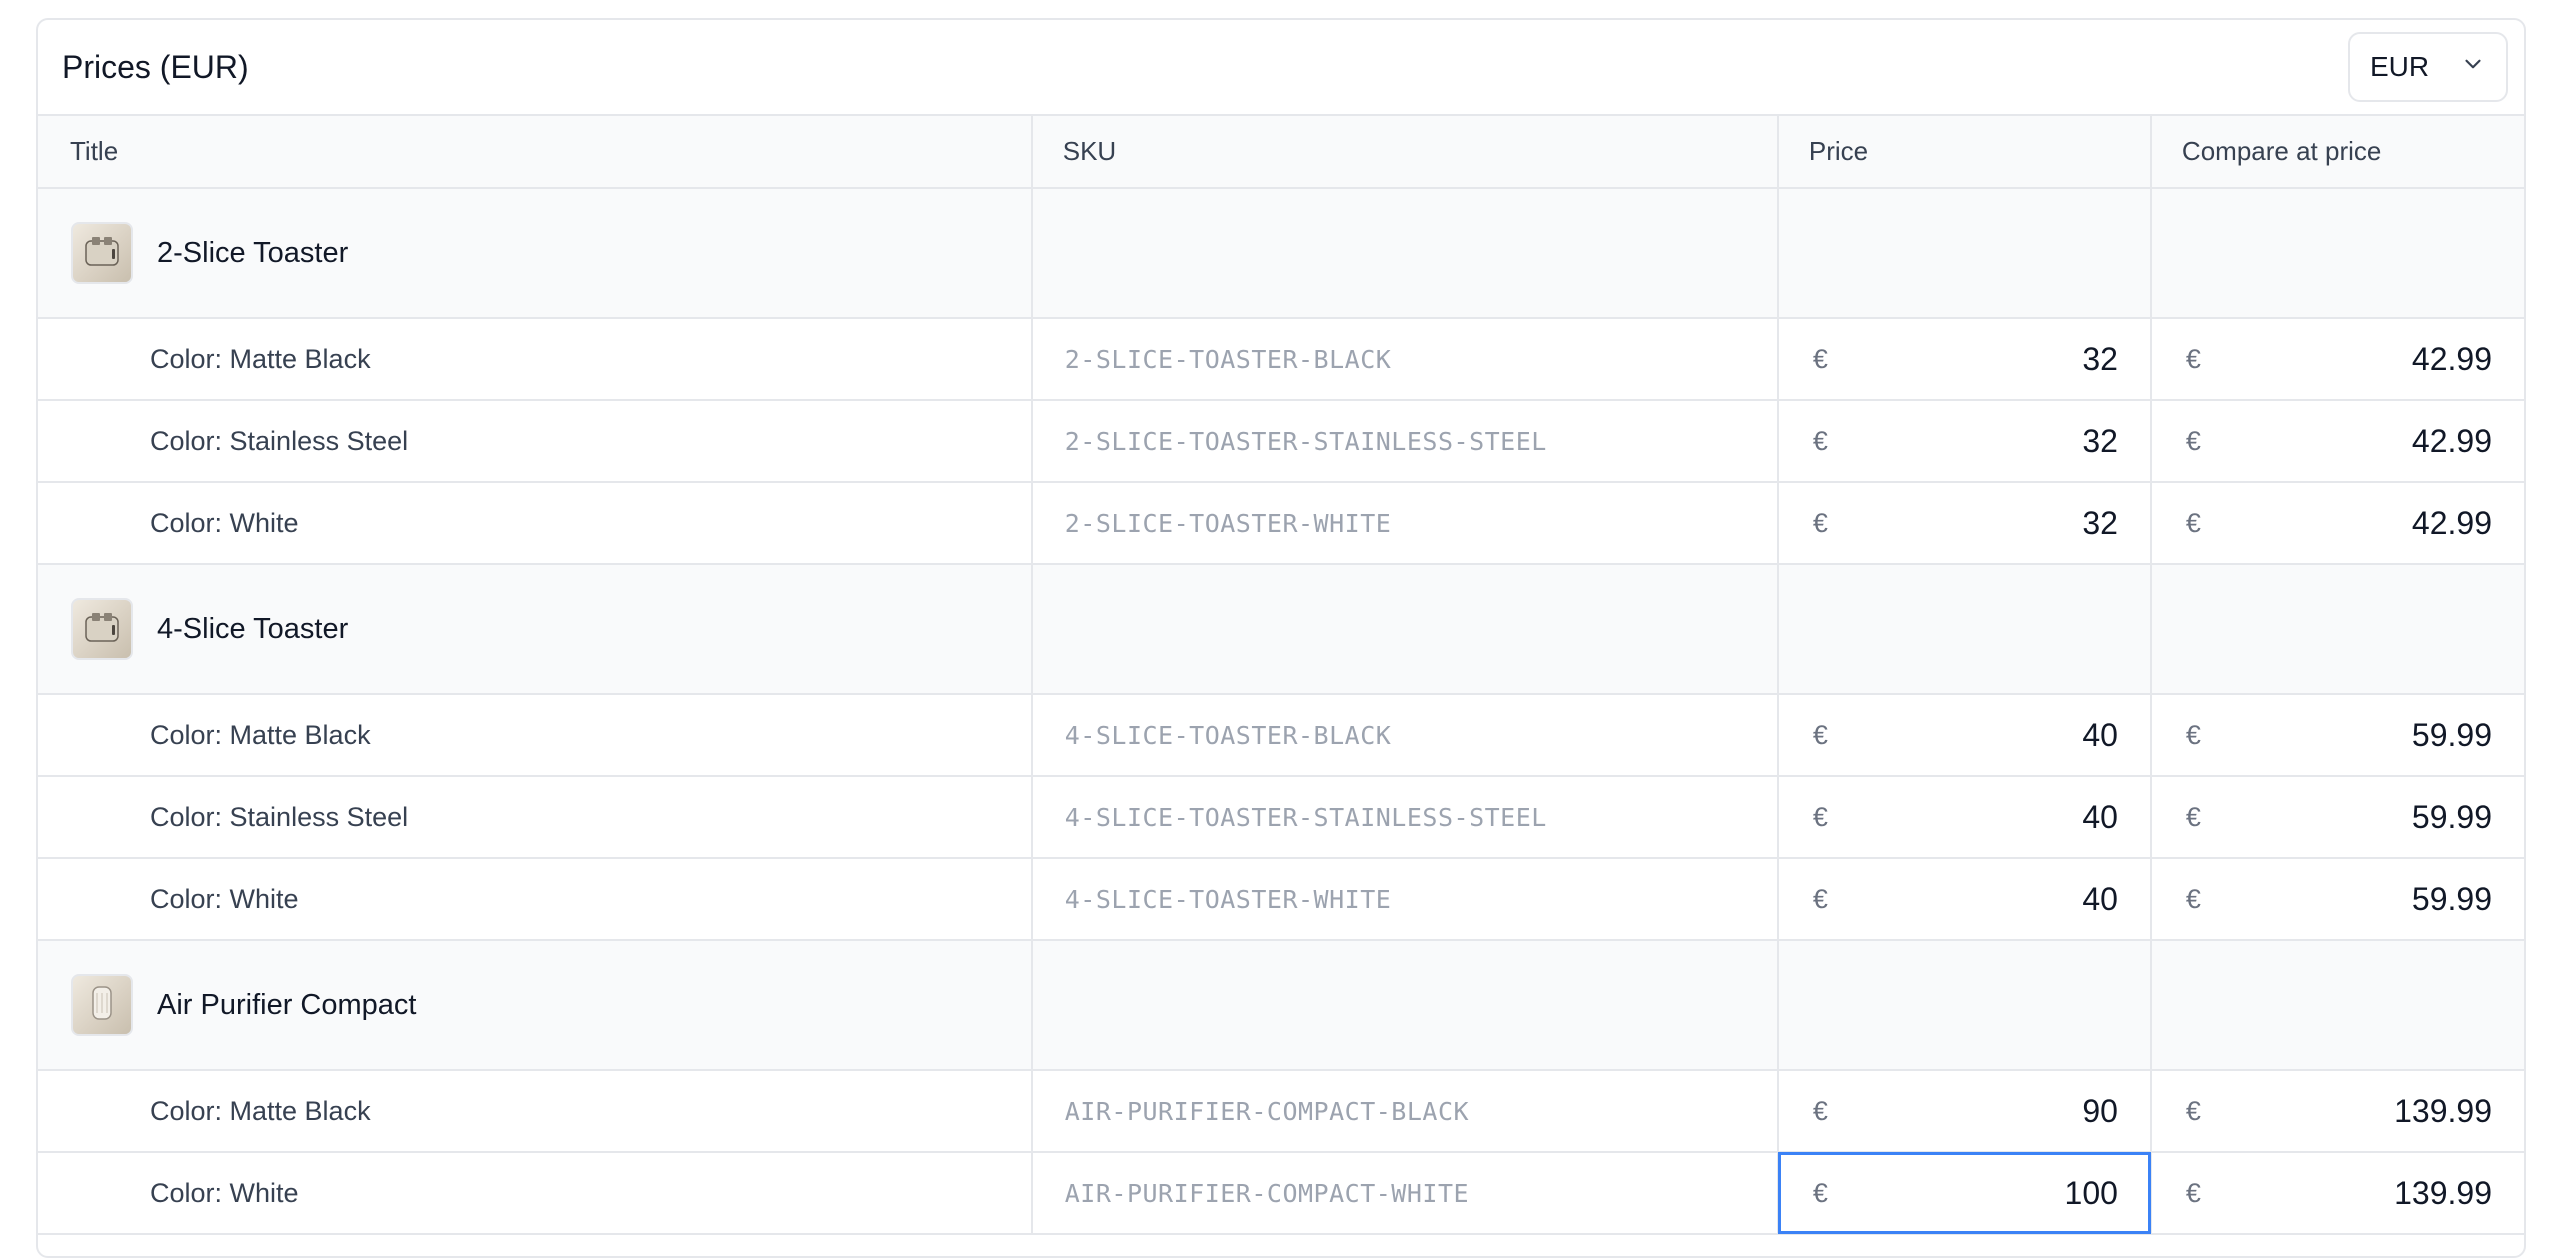 The width and height of the screenshot is (2560, 1258). What do you see at coordinates (1405, 735) in the screenshot?
I see `variant-sku: 4-SLICE-TOASTER-BLACK` at bounding box center [1405, 735].